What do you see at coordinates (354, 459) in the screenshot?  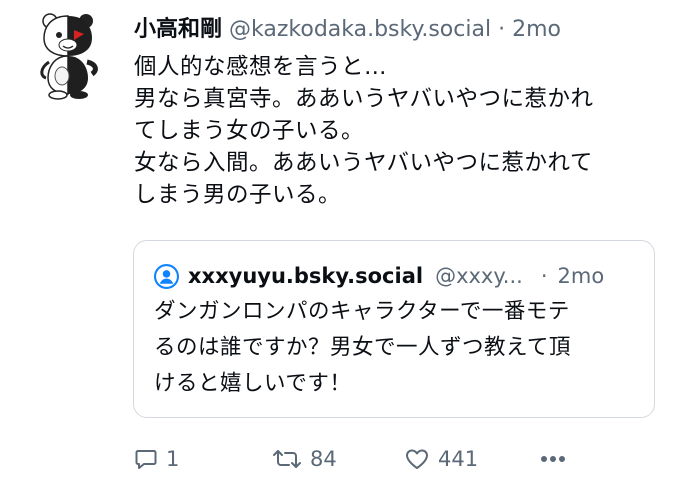 I see `post-action-bar: 1 84 441` at bounding box center [354, 459].